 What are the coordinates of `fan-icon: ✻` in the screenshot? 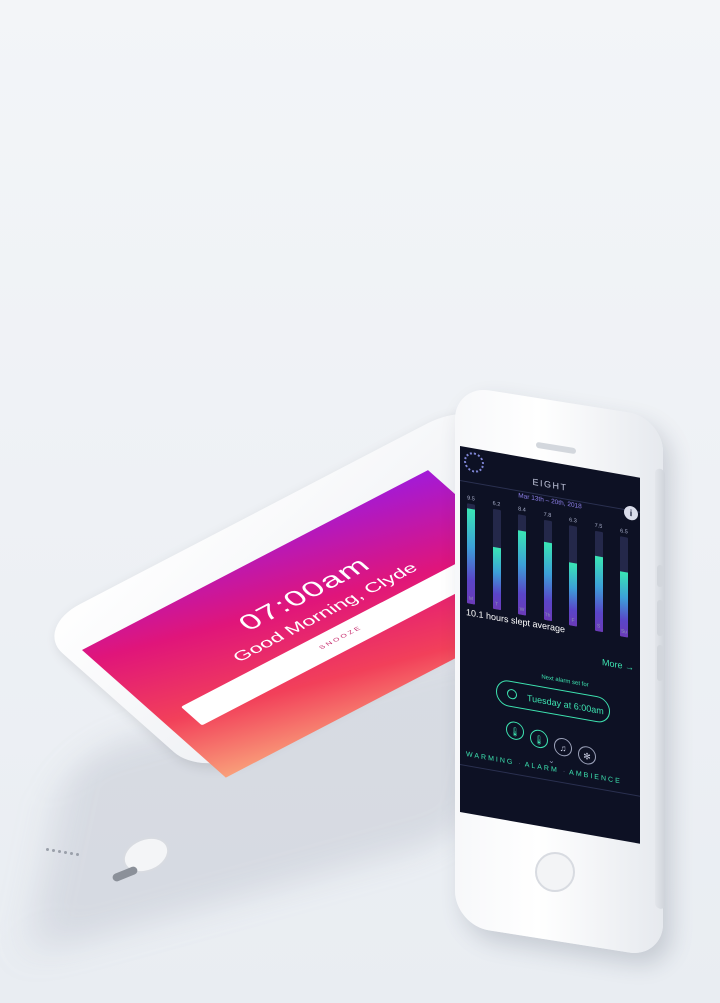 It's located at (587, 755).